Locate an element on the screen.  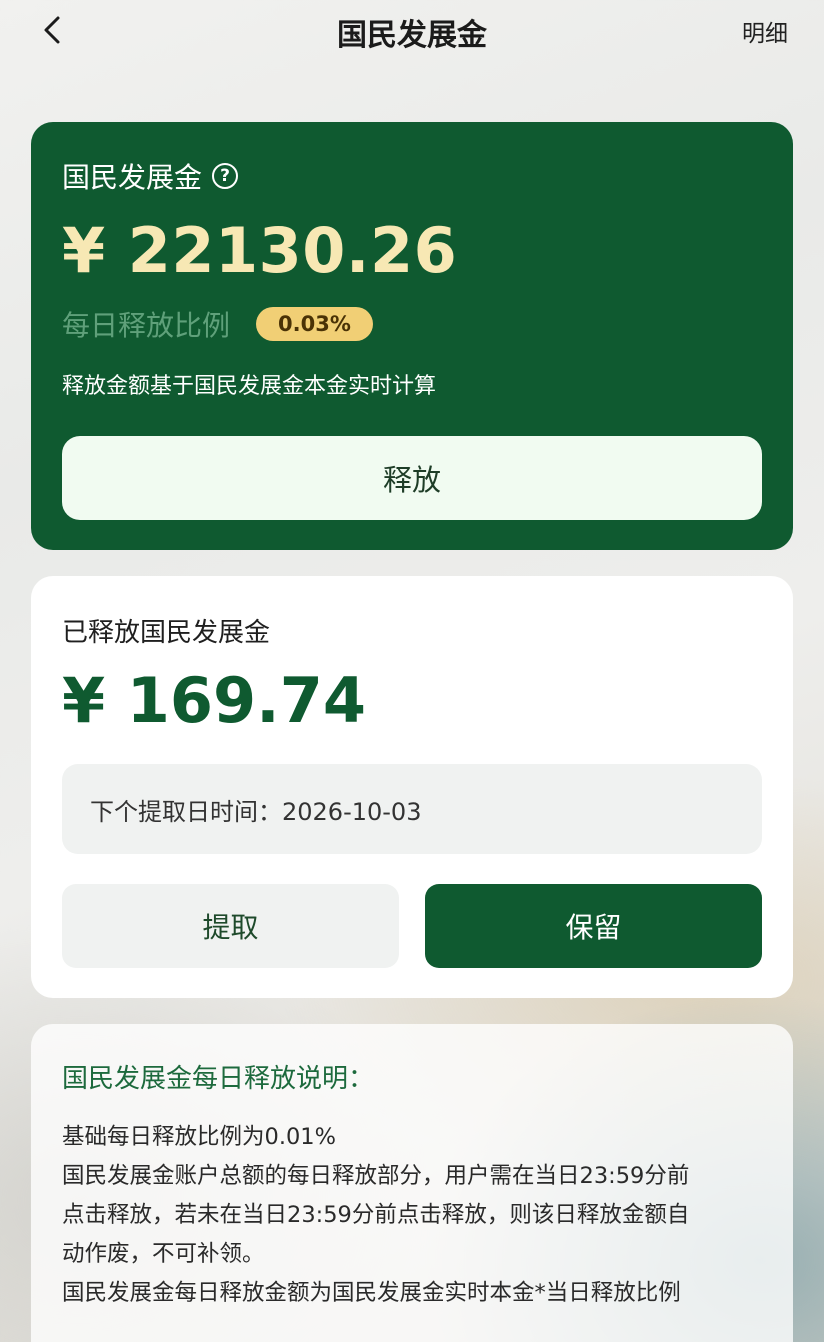
description-line: 基础每日释放比例为0.01% is located at coordinates (199, 1137).